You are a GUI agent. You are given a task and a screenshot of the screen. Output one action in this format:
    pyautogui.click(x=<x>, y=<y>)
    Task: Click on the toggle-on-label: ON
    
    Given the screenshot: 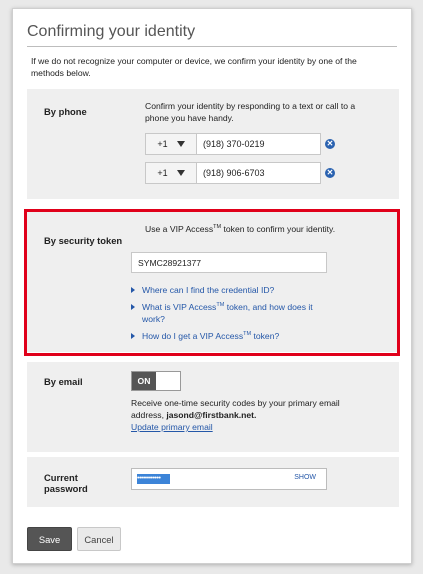 What is the action you would take?
    pyautogui.click(x=144, y=381)
    